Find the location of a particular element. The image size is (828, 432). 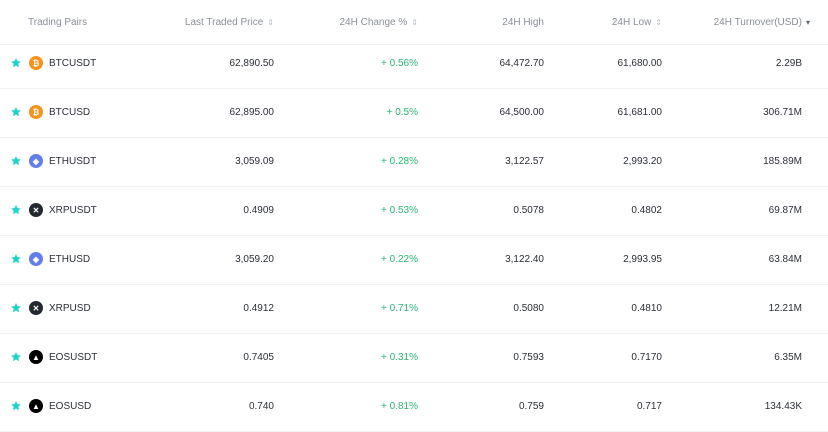

low-24h: 0.7170 is located at coordinates (646, 357).